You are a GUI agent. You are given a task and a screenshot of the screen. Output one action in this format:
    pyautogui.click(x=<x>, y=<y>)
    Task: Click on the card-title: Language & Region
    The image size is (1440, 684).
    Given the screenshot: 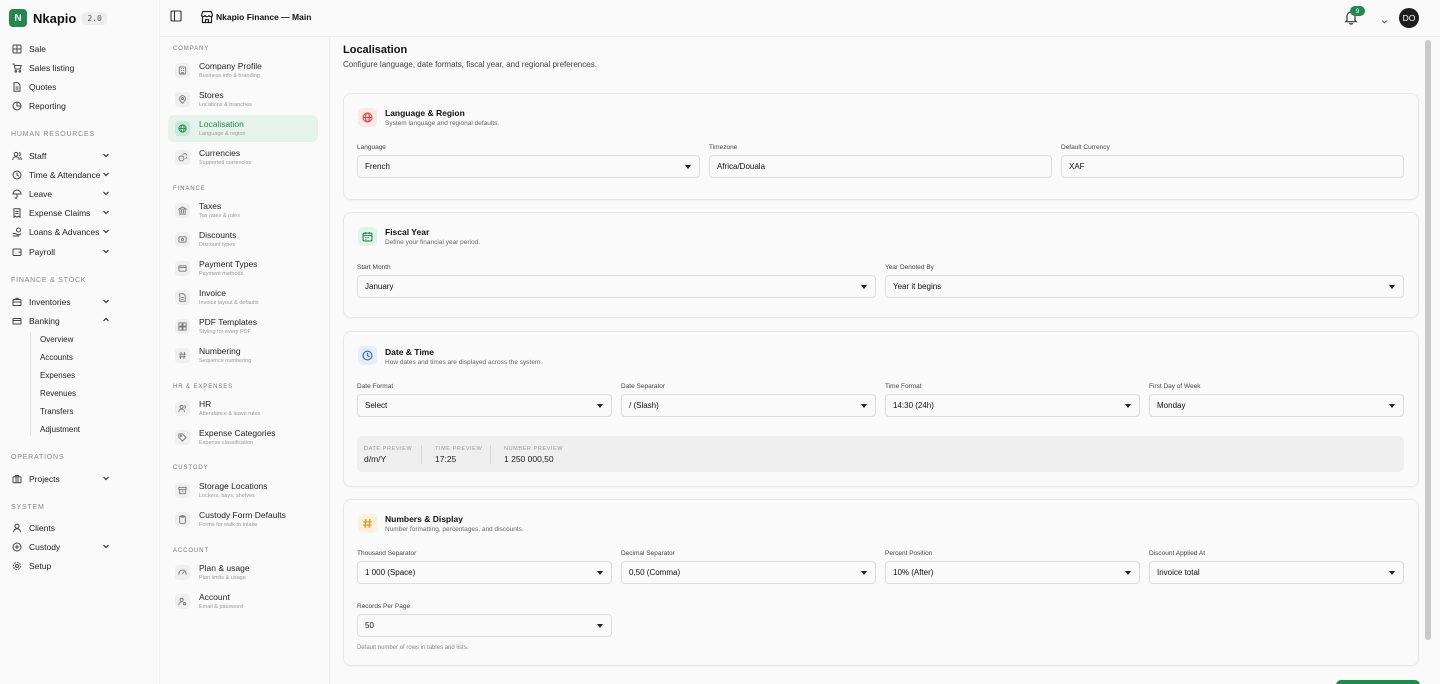 What is the action you would take?
    pyautogui.click(x=425, y=113)
    